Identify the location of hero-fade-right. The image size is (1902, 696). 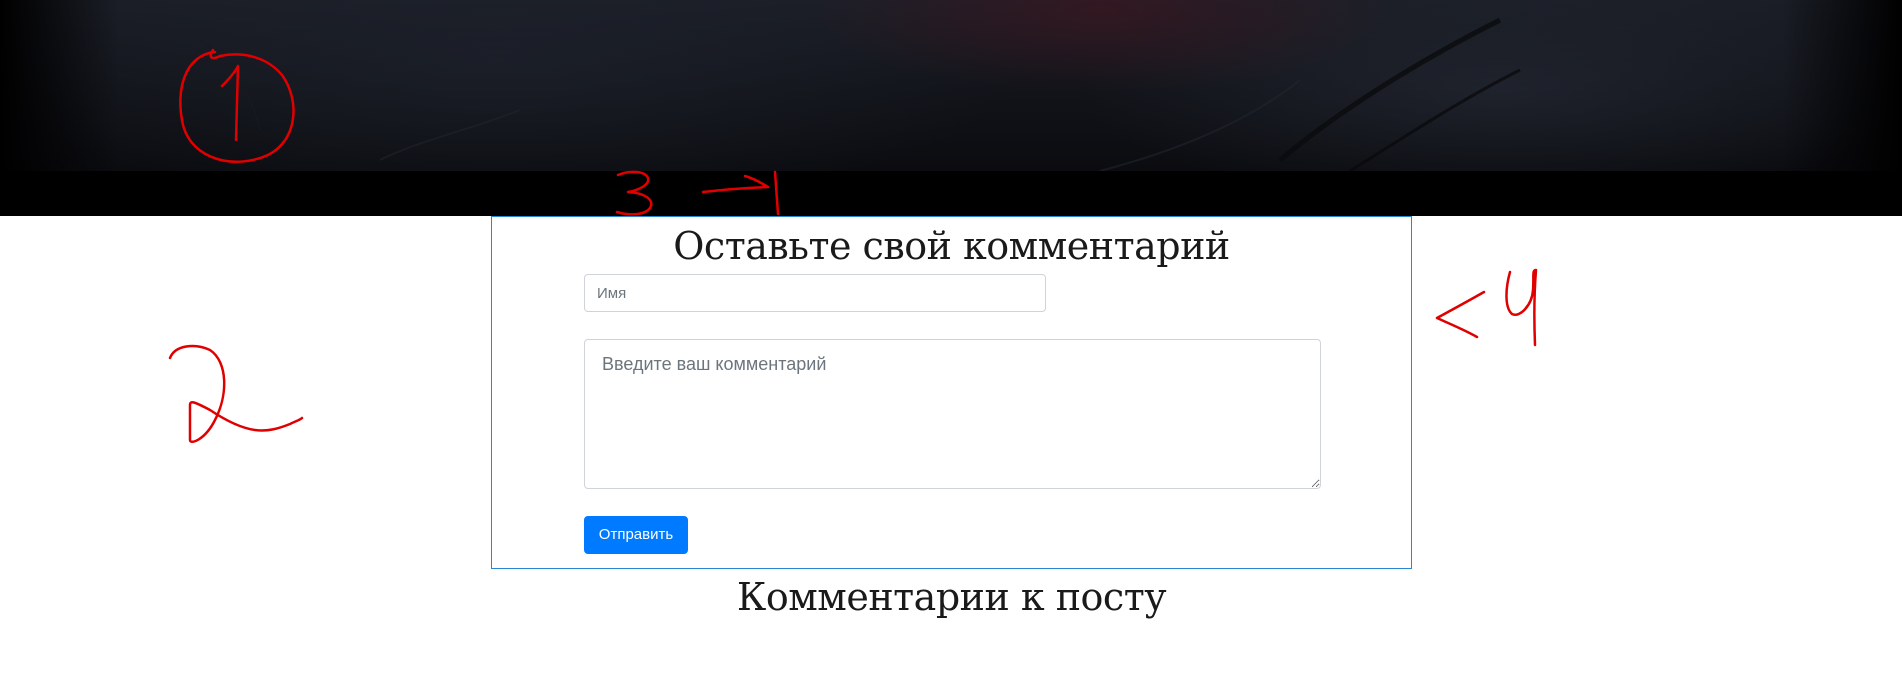
(1842, 85).